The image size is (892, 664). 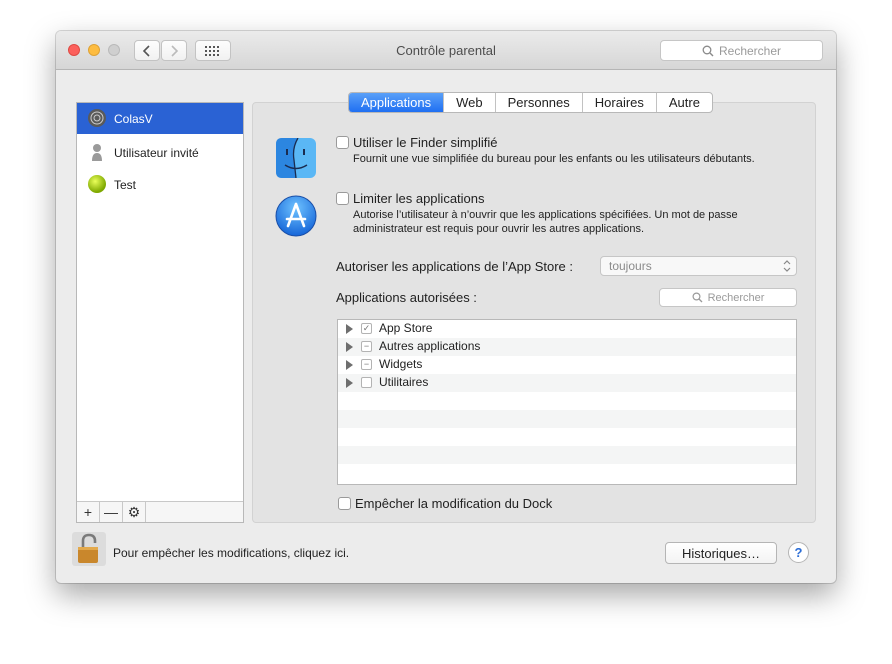 What do you see at coordinates (698, 266) in the screenshot?
I see `appstore-policy-popup: toujours` at bounding box center [698, 266].